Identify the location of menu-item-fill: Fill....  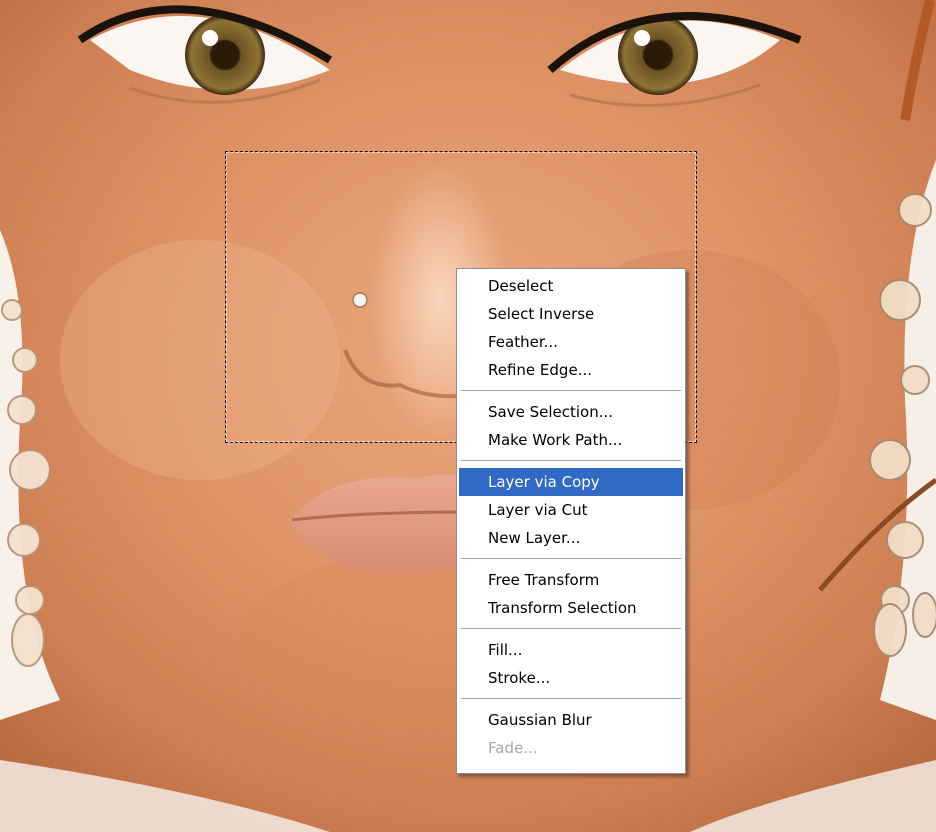
(571, 650).